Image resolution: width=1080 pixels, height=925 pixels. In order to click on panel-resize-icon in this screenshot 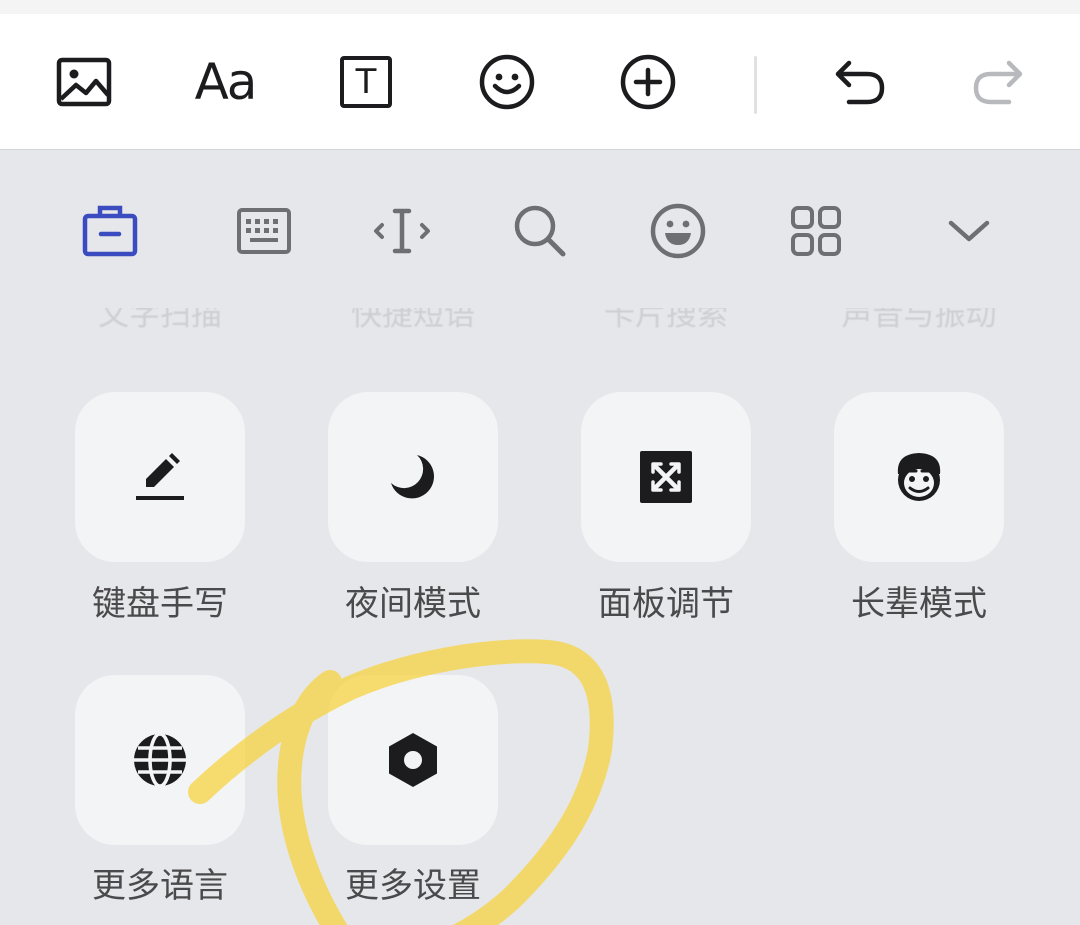, I will do `click(666, 477)`.